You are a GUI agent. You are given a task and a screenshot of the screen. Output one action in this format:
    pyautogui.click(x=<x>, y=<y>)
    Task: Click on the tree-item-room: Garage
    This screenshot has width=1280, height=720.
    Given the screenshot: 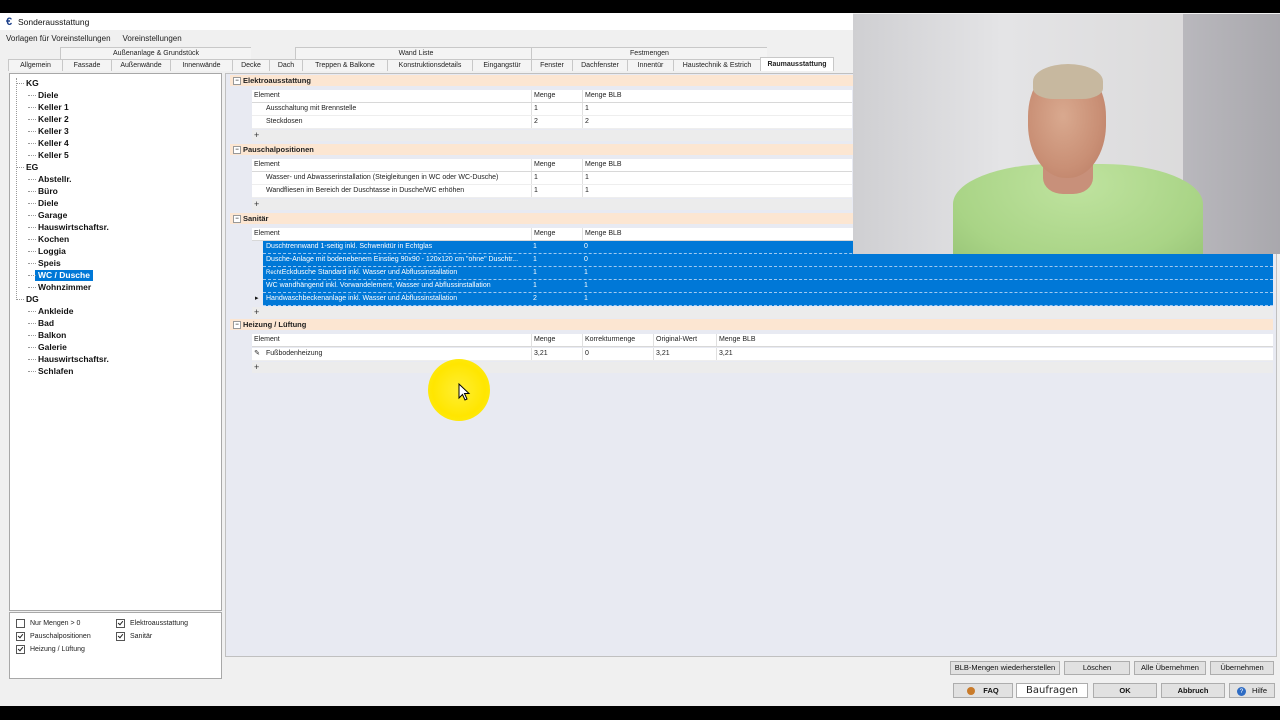 What is the action you would take?
    pyautogui.click(x=52, y=215)
    